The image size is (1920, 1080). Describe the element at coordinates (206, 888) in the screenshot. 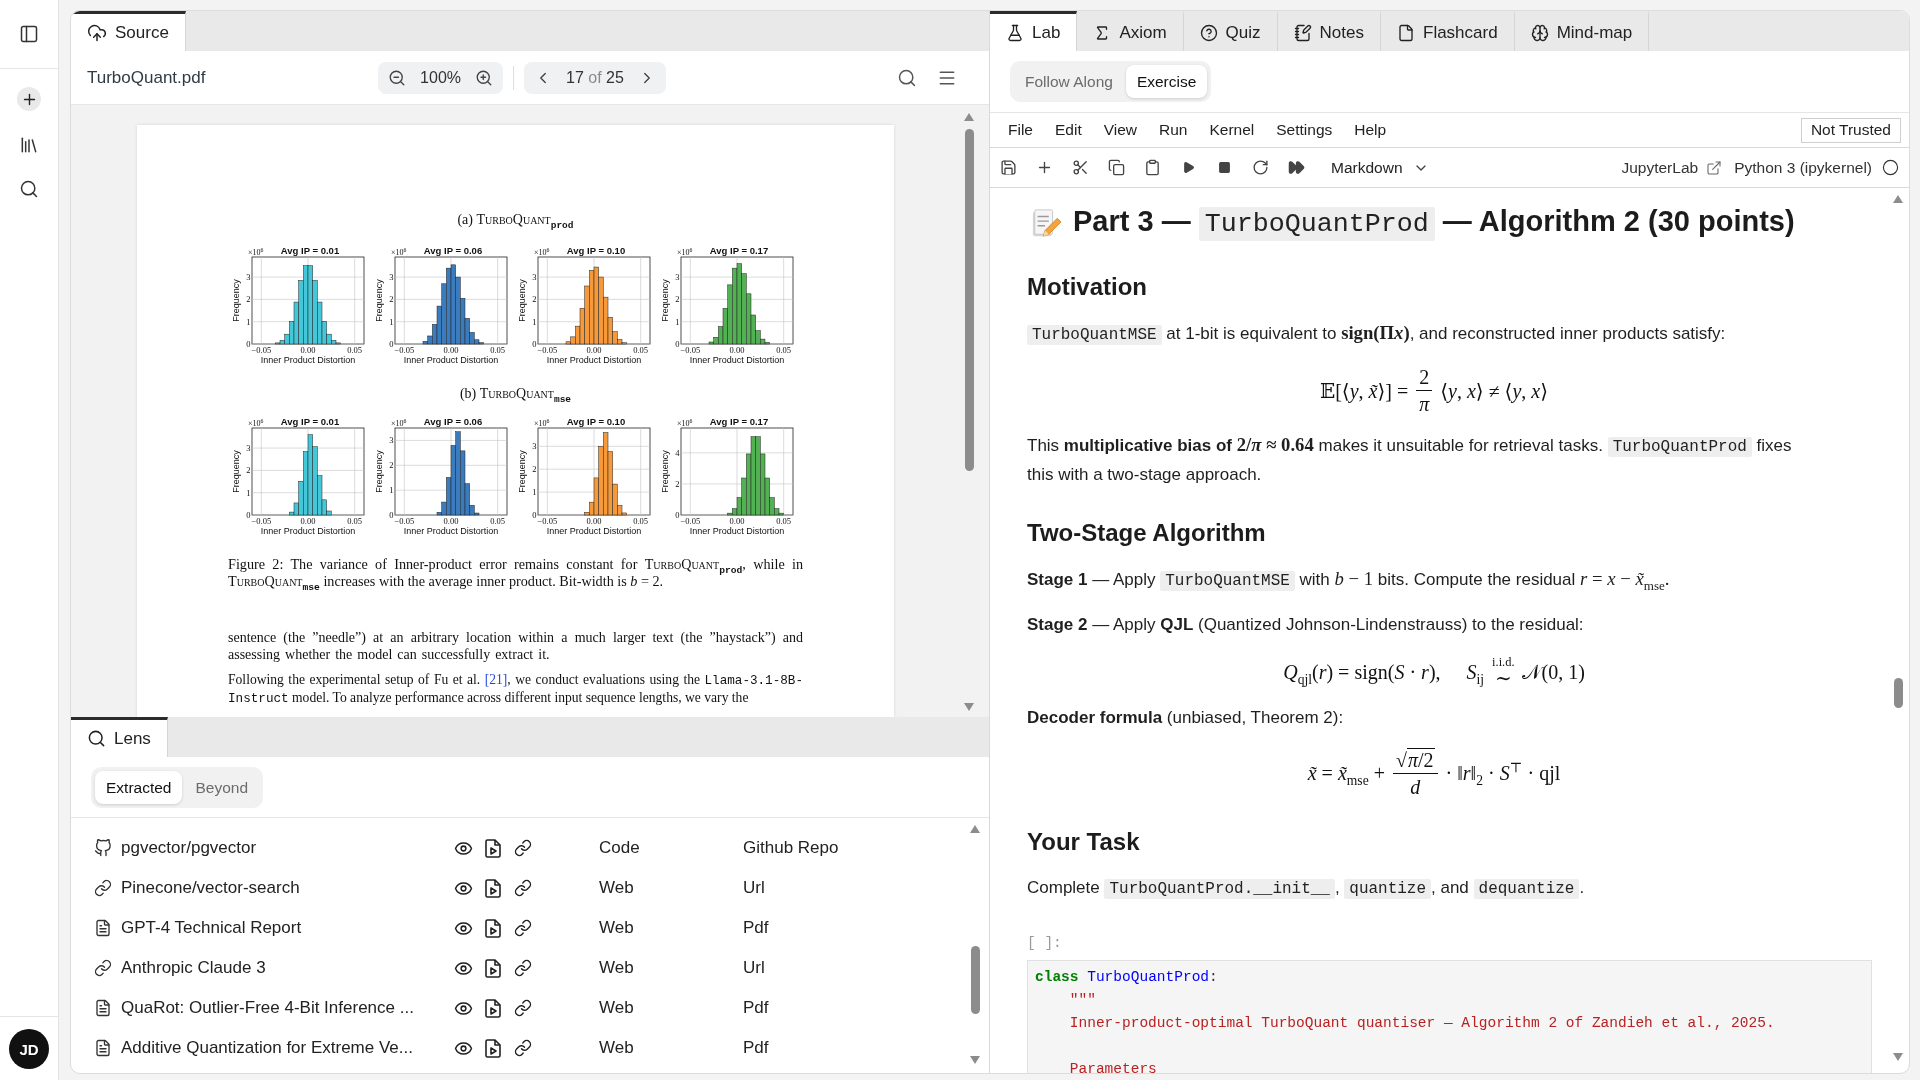

I see `item-title: Pinecone/vector-search` at that location.